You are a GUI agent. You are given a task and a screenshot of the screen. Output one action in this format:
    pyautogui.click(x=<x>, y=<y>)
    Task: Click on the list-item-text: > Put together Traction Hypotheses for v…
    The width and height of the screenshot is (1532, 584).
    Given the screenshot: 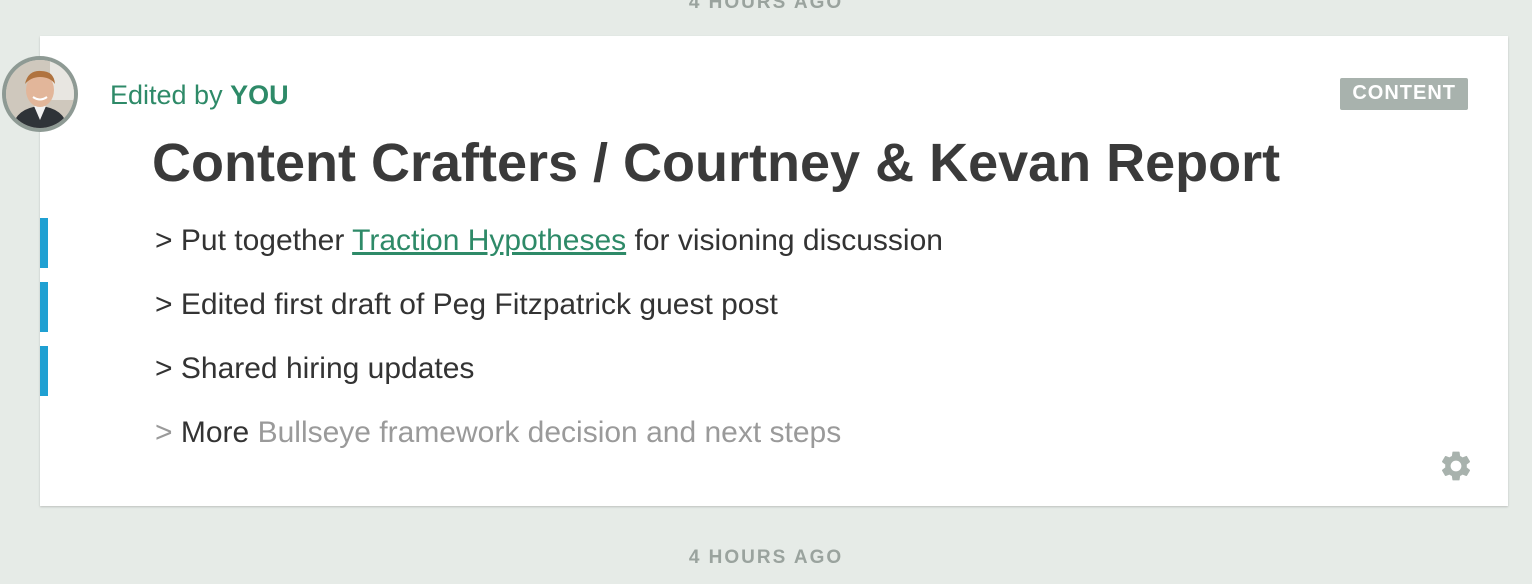 What is the action you would take?
    pyautogui.click(x=549, y=241)
    